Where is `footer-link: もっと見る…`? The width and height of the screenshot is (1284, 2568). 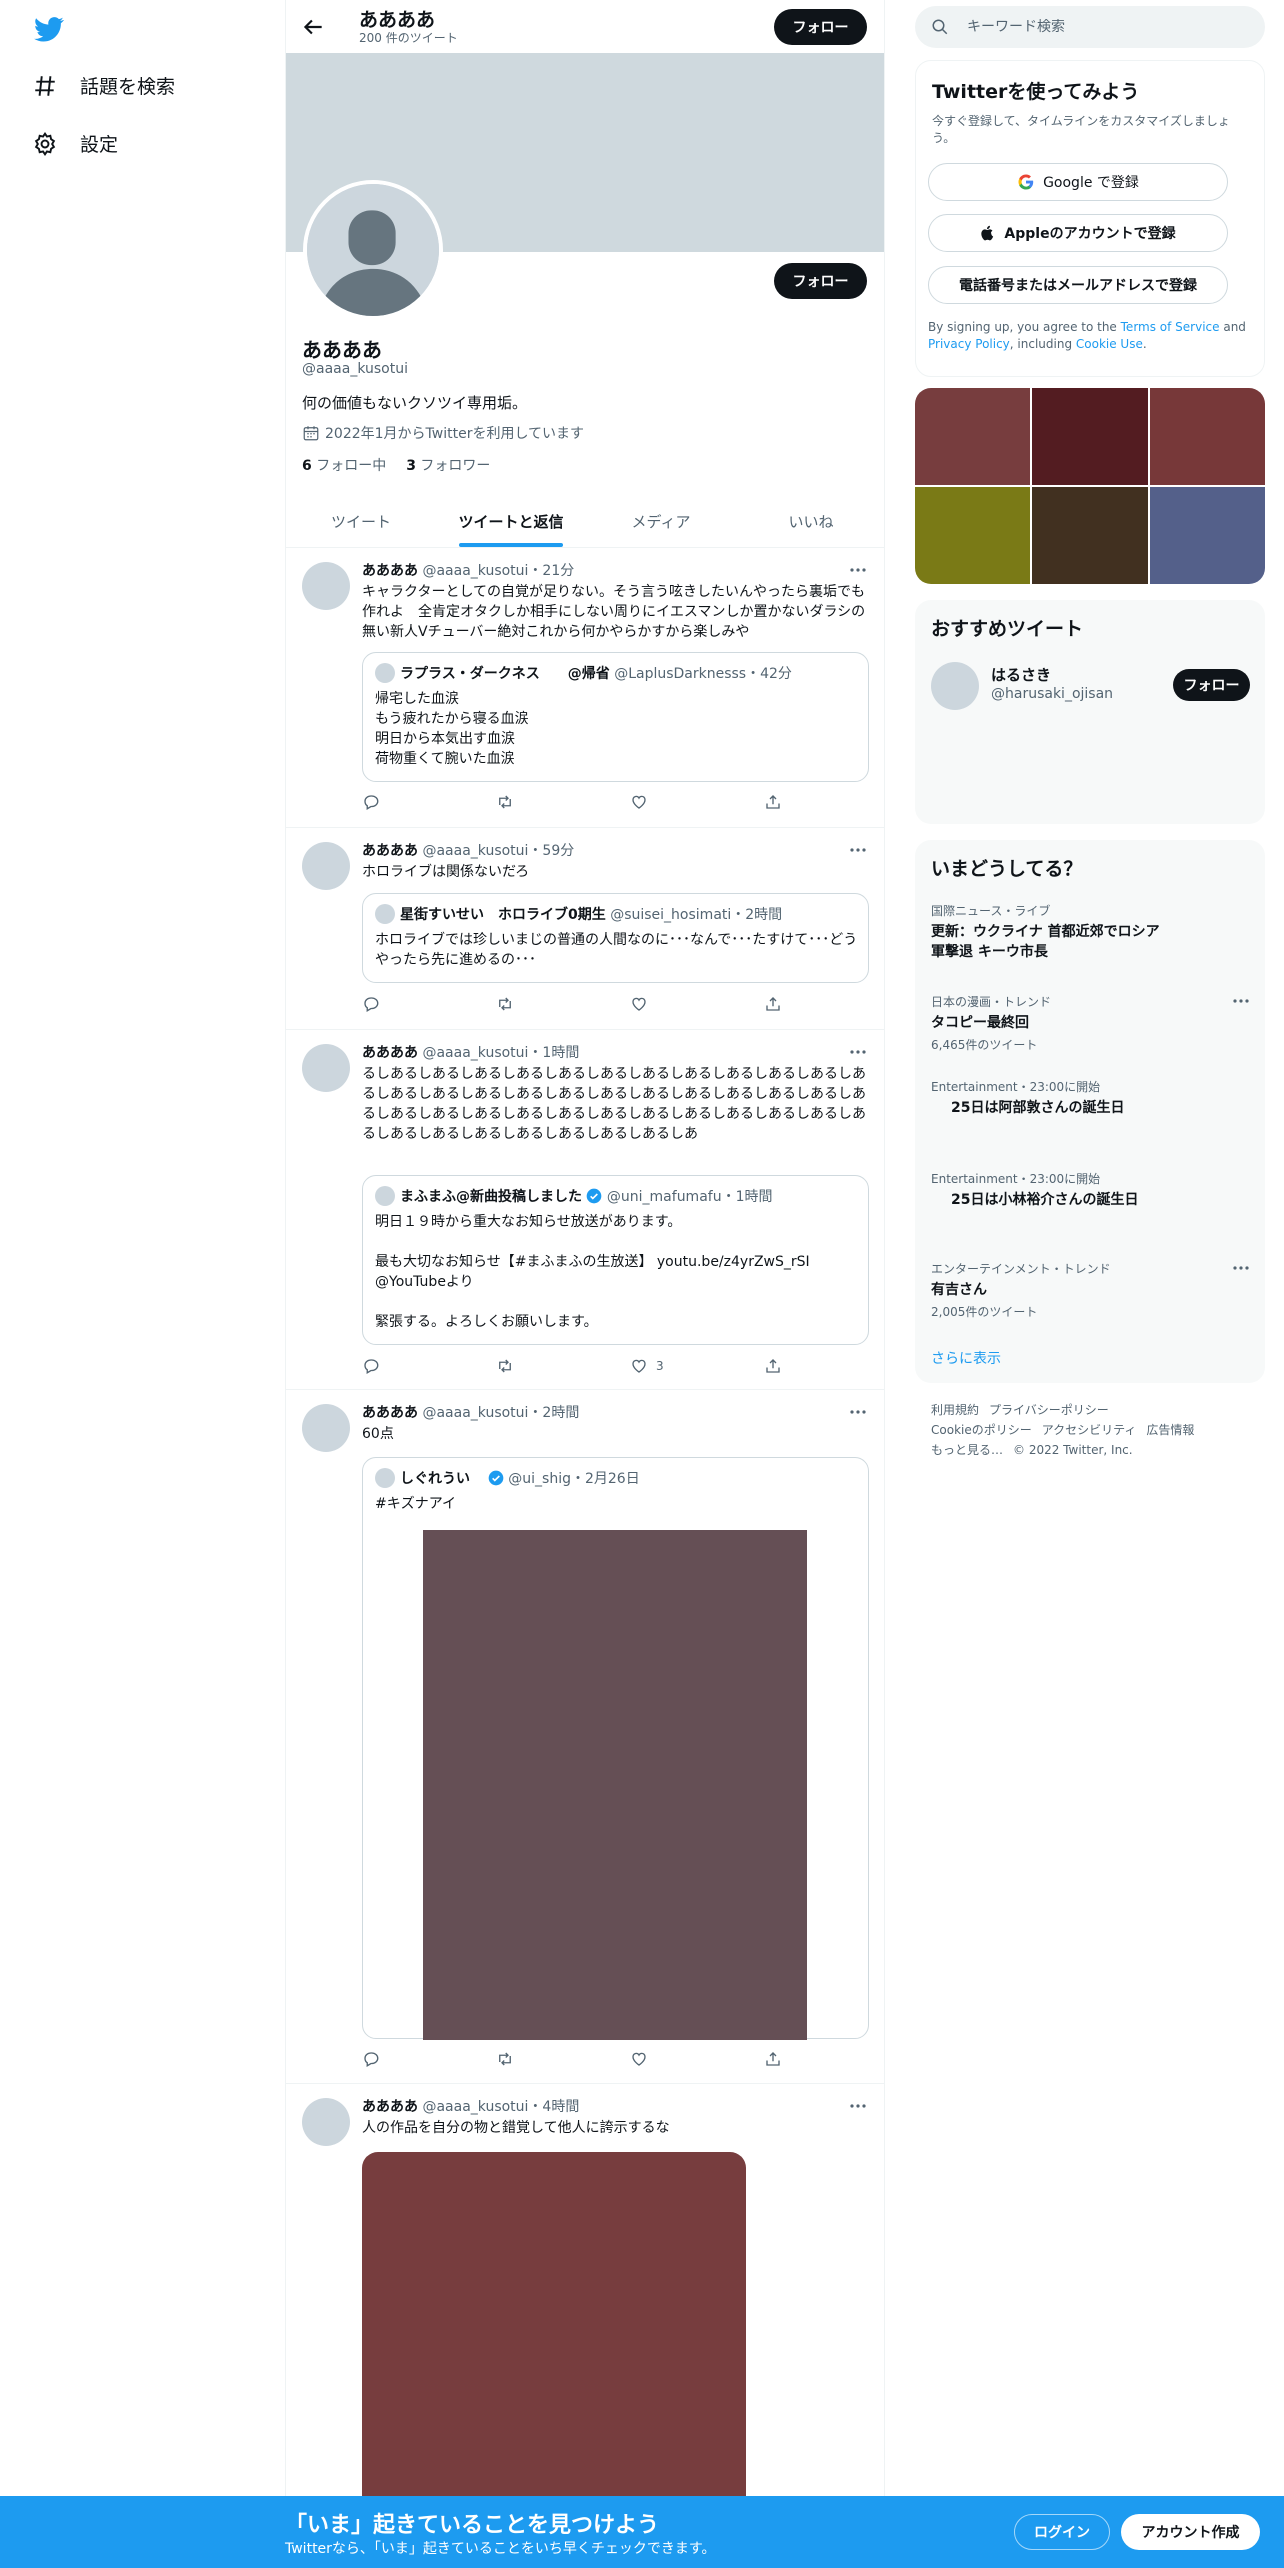
footer-link: もっと見る… is located at coordinates (967, 1450).